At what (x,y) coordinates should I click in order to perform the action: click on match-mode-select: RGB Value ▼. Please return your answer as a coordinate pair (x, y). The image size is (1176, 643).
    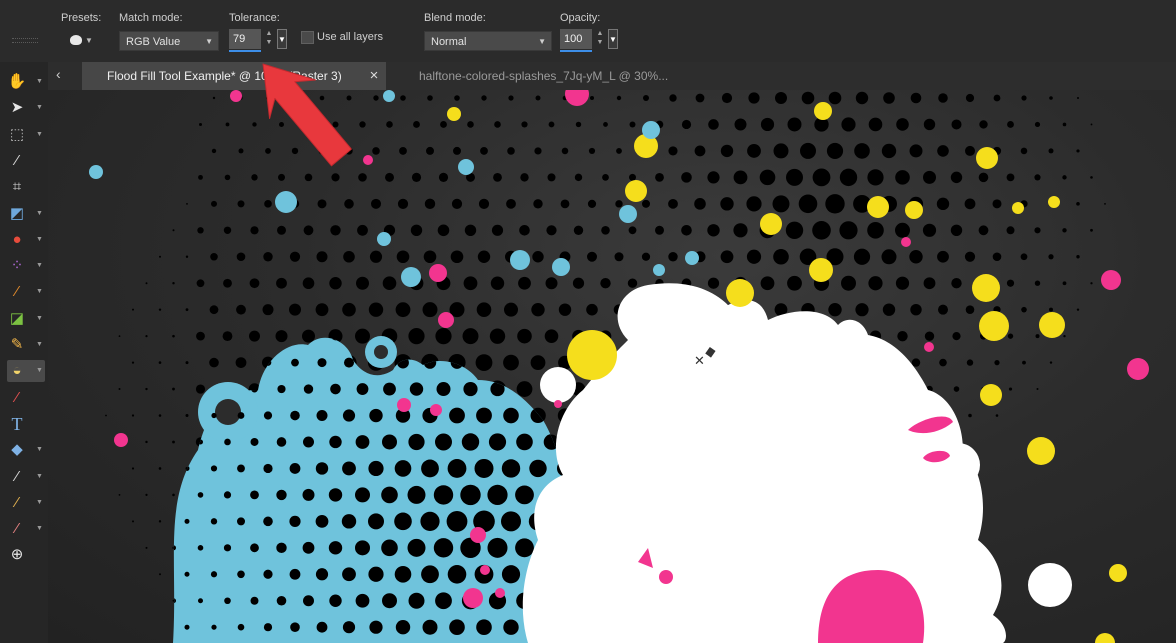
    Looking at the image, I should click on (169, 41).